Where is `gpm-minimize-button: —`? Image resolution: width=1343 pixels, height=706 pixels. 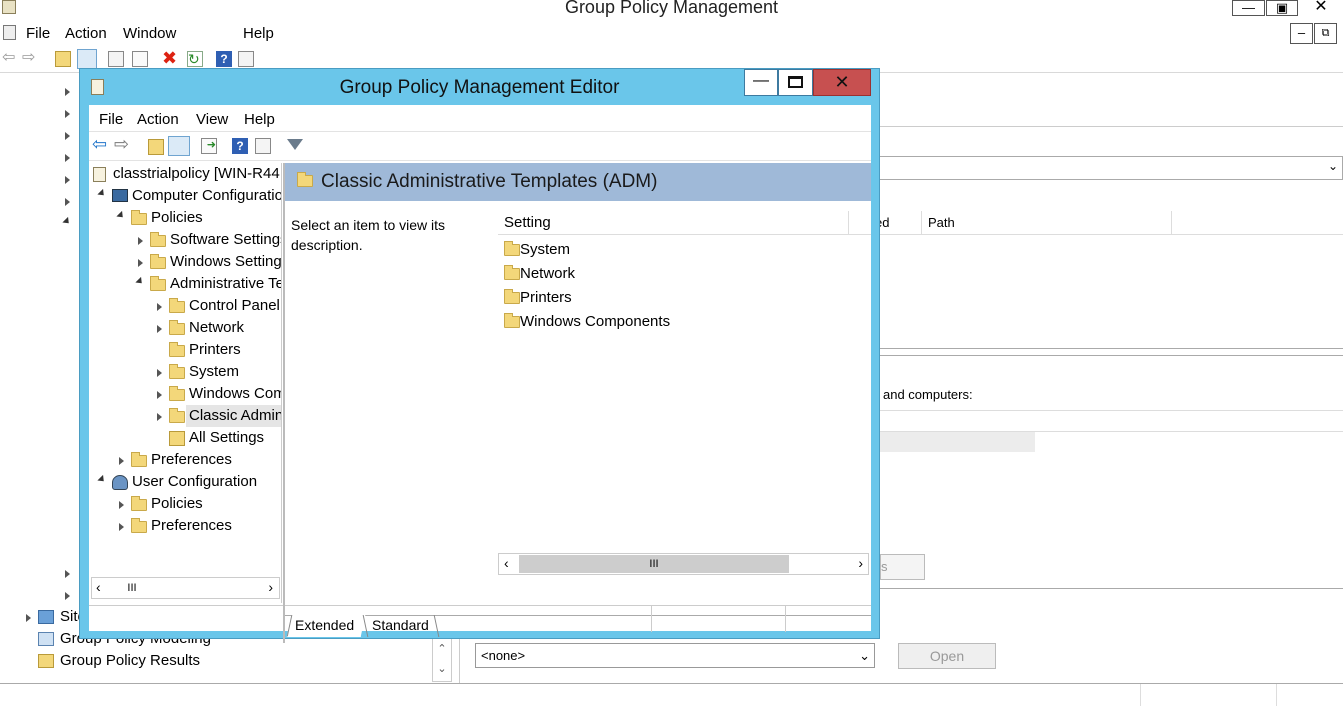 gpm-minimize-button: — is located at coordinates (1248, 8).